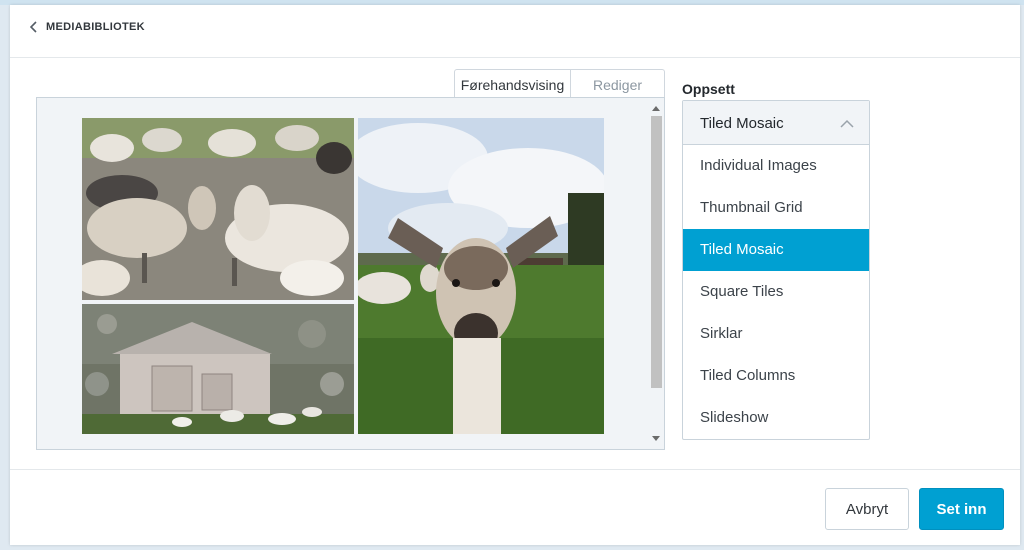 The height and width of the screenshot is (550, 1024). Describe the element at coordinates (776, 292) in the screenshot. I see `layout-option-square-tiles: Square Tiles` at that location.